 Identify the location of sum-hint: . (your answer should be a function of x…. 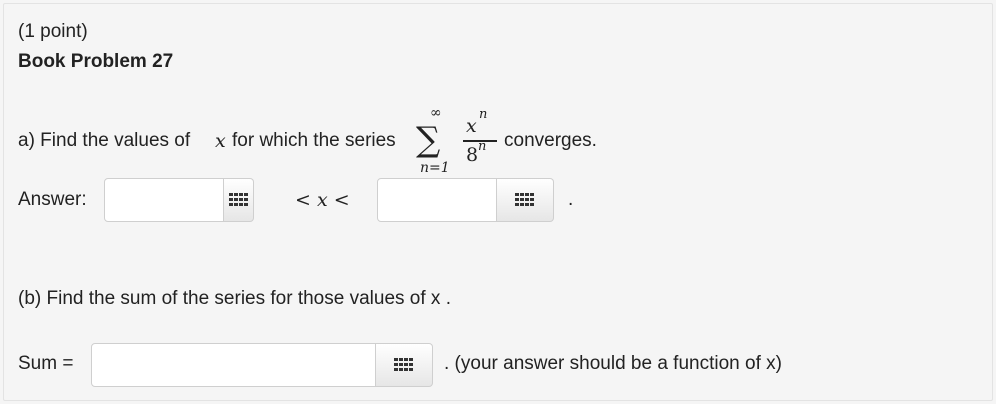
(613, 363).